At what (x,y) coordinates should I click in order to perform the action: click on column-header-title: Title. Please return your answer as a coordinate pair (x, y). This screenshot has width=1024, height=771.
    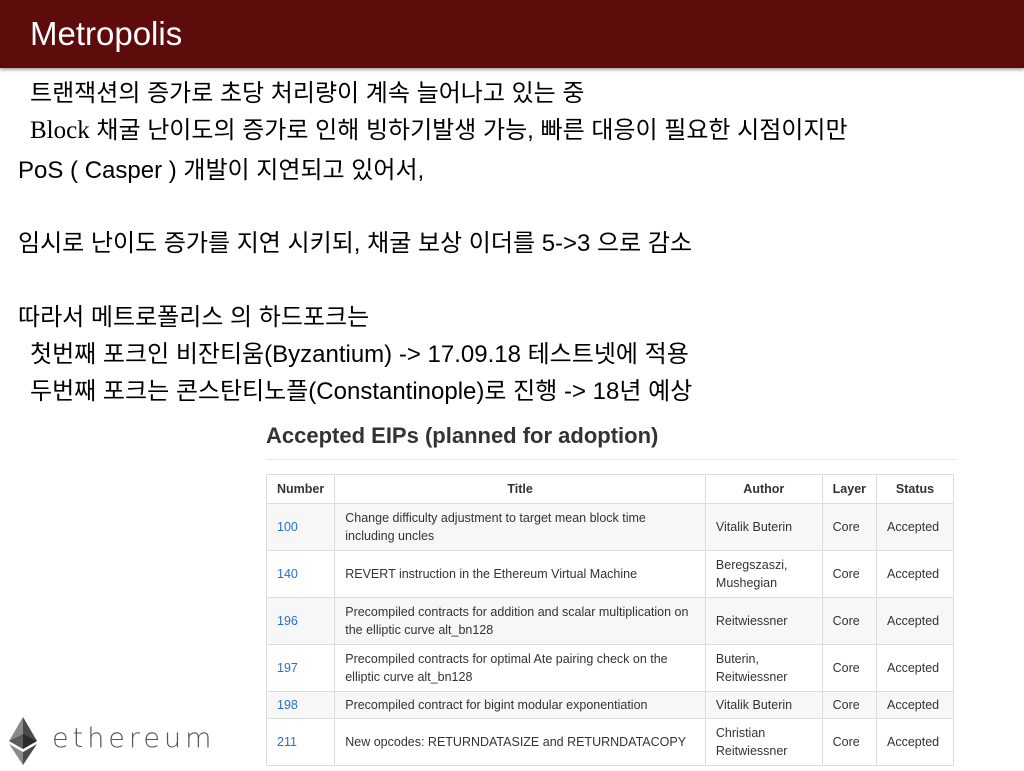
    Looking at the image, I should click on (520, 489).